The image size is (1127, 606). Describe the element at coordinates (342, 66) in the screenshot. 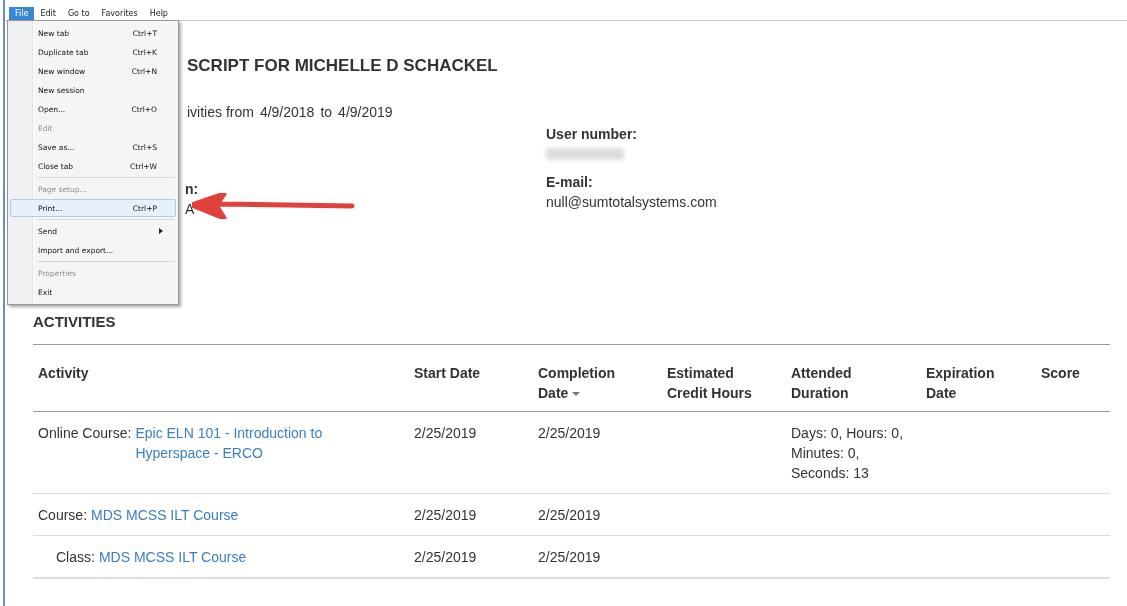

I see `page-title: SCRIPT FOR MICHELLE D SCHACKEL` at that location.